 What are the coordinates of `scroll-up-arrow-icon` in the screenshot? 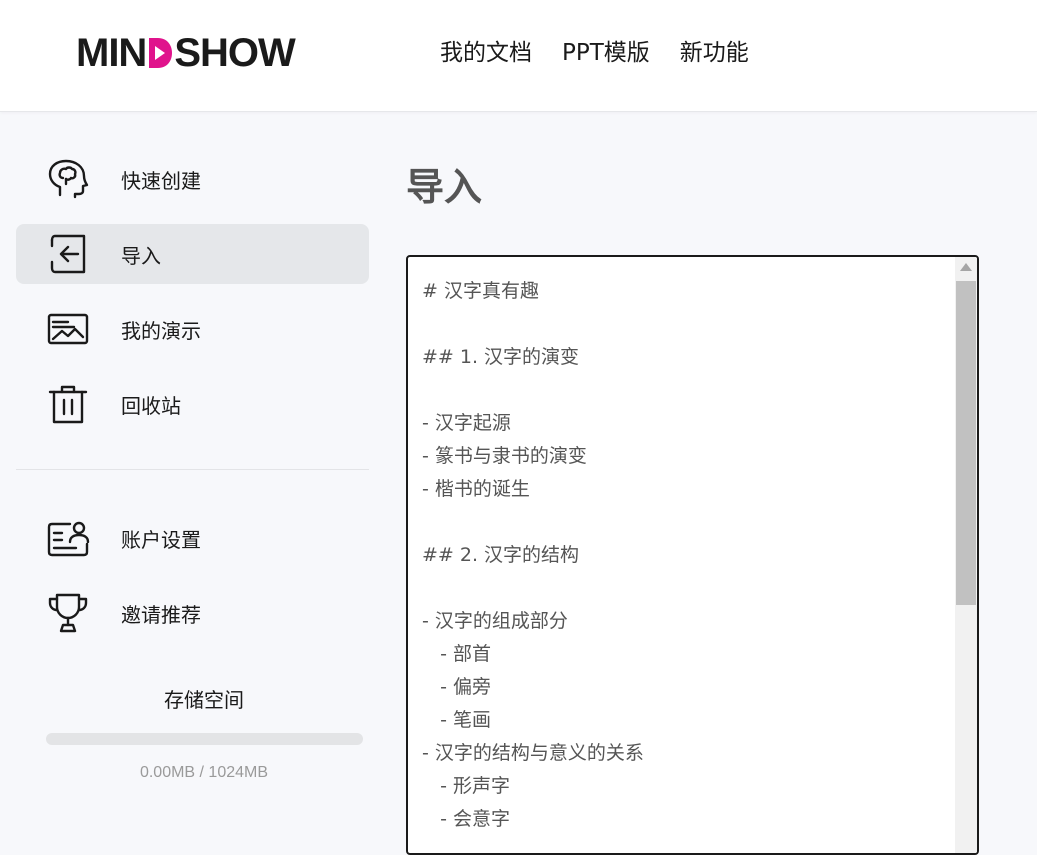 It's located at (966, 267).